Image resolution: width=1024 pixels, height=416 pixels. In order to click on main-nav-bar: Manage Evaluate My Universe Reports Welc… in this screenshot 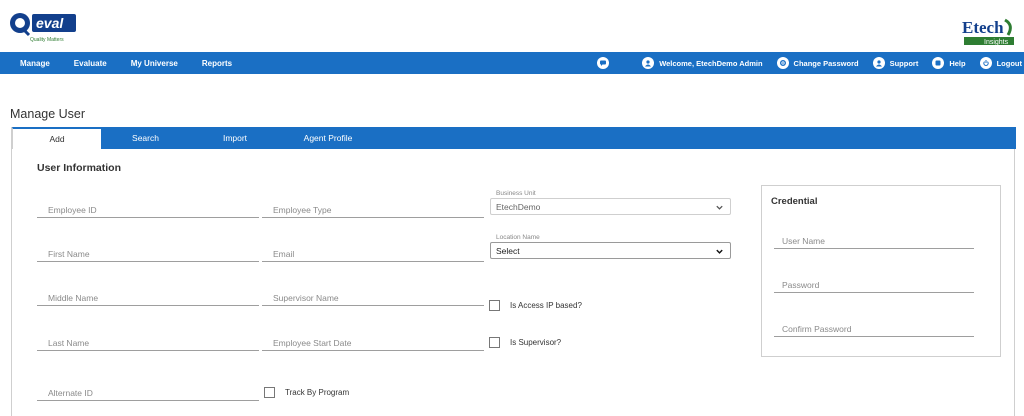, I will do `click(512, 63)`.